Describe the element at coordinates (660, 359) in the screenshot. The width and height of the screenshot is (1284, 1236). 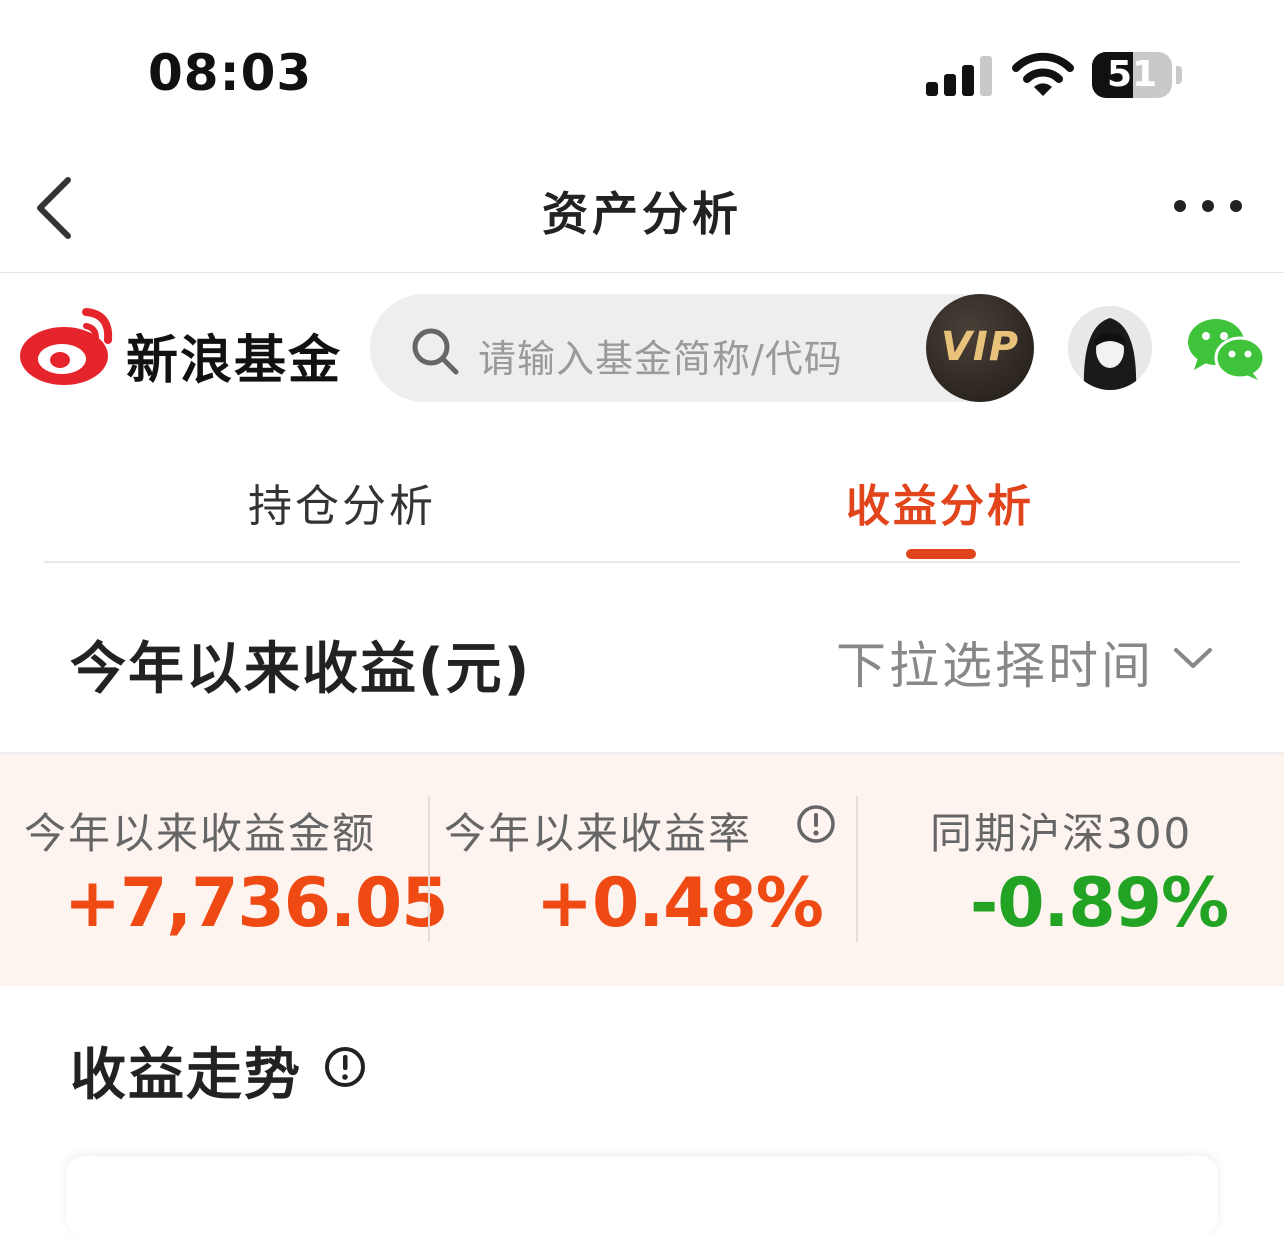
I see `search-placeholder: 请输入基金简称/代码` at that location.